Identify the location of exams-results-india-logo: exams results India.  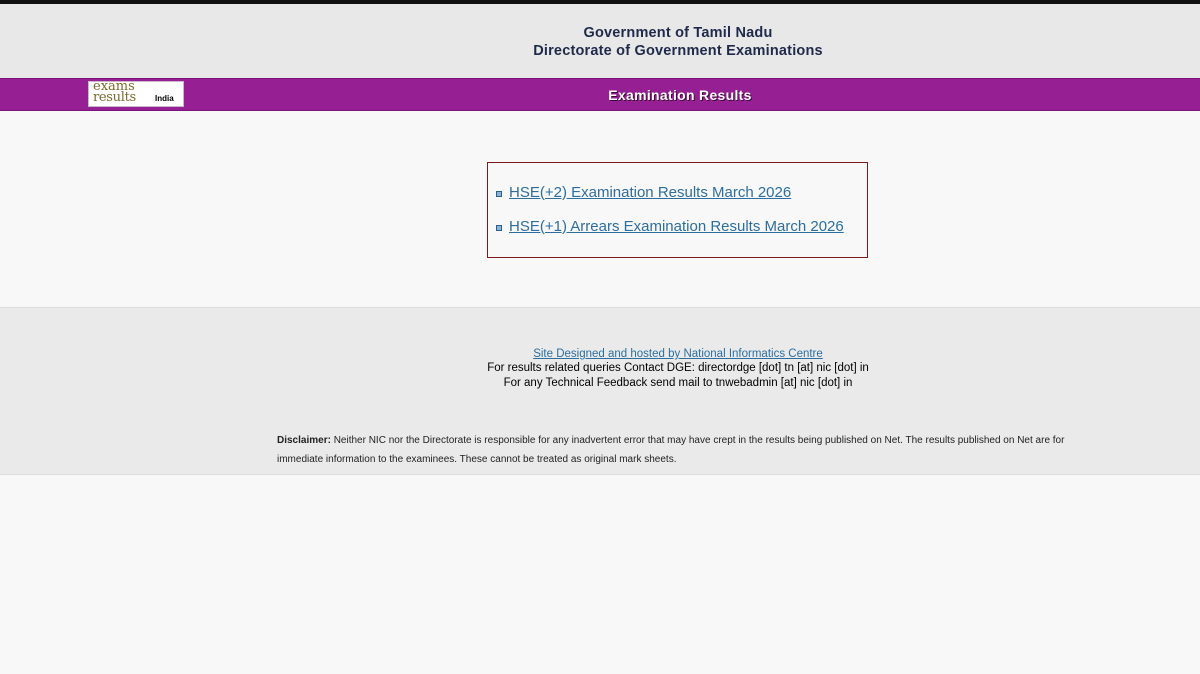
(136, 94).